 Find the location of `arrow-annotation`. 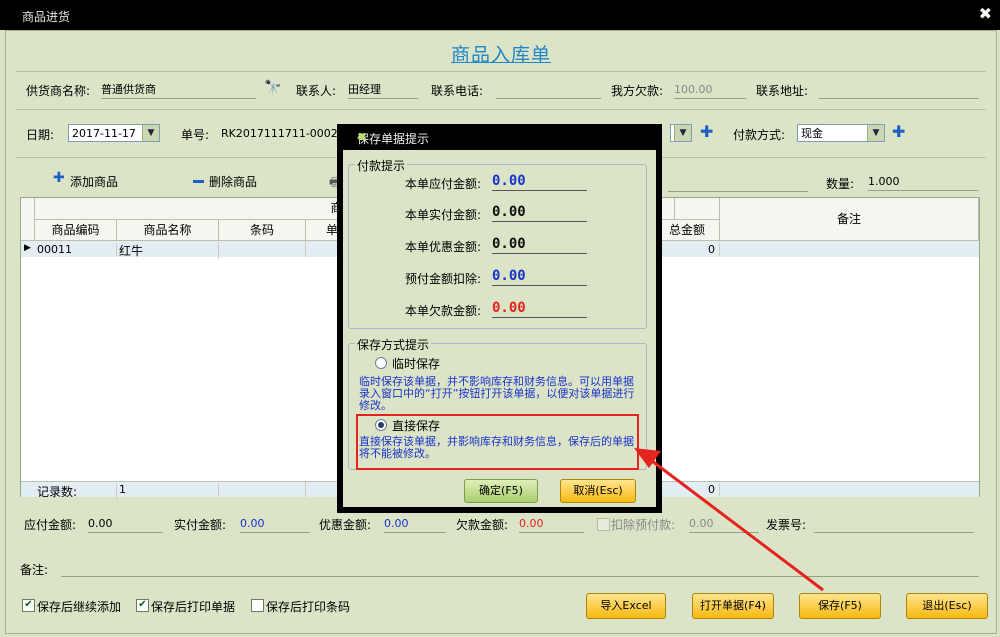

arrow-annotation is located at coordinates (729, 520).